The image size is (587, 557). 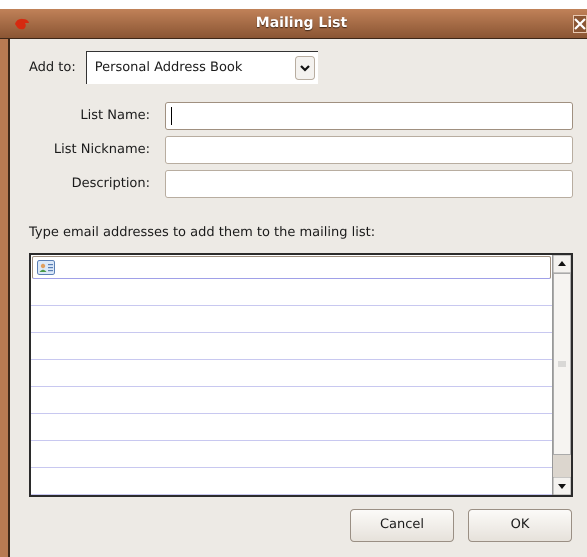 What do you see at coordinates (562, 263) in the screenshot?
I see `scroll-up-arrow-icon` at bounding box center [562, 263].